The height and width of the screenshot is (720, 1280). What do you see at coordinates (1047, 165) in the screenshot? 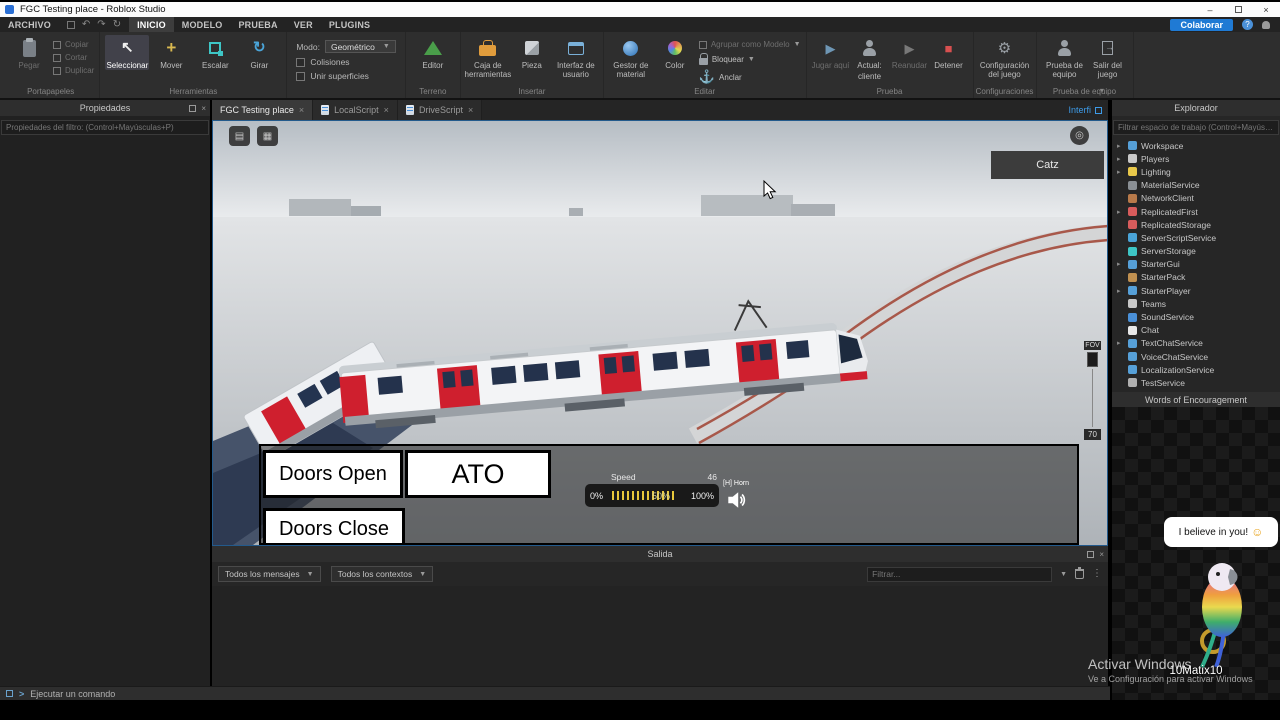
I see `catz-button: Catz` at bounding box center [1047, 165].